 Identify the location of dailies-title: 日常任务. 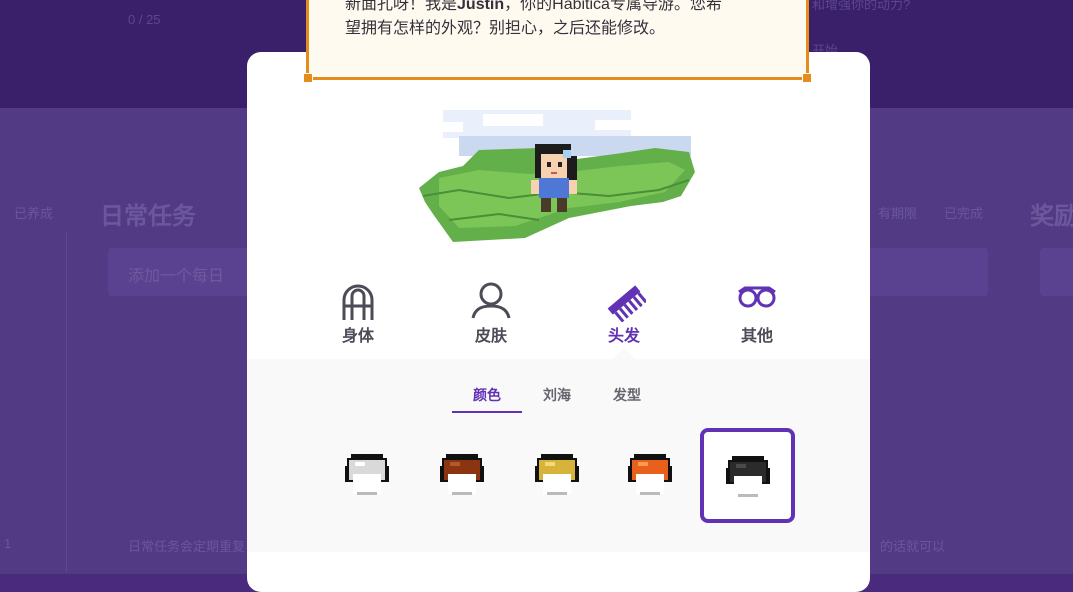
(148, 216).